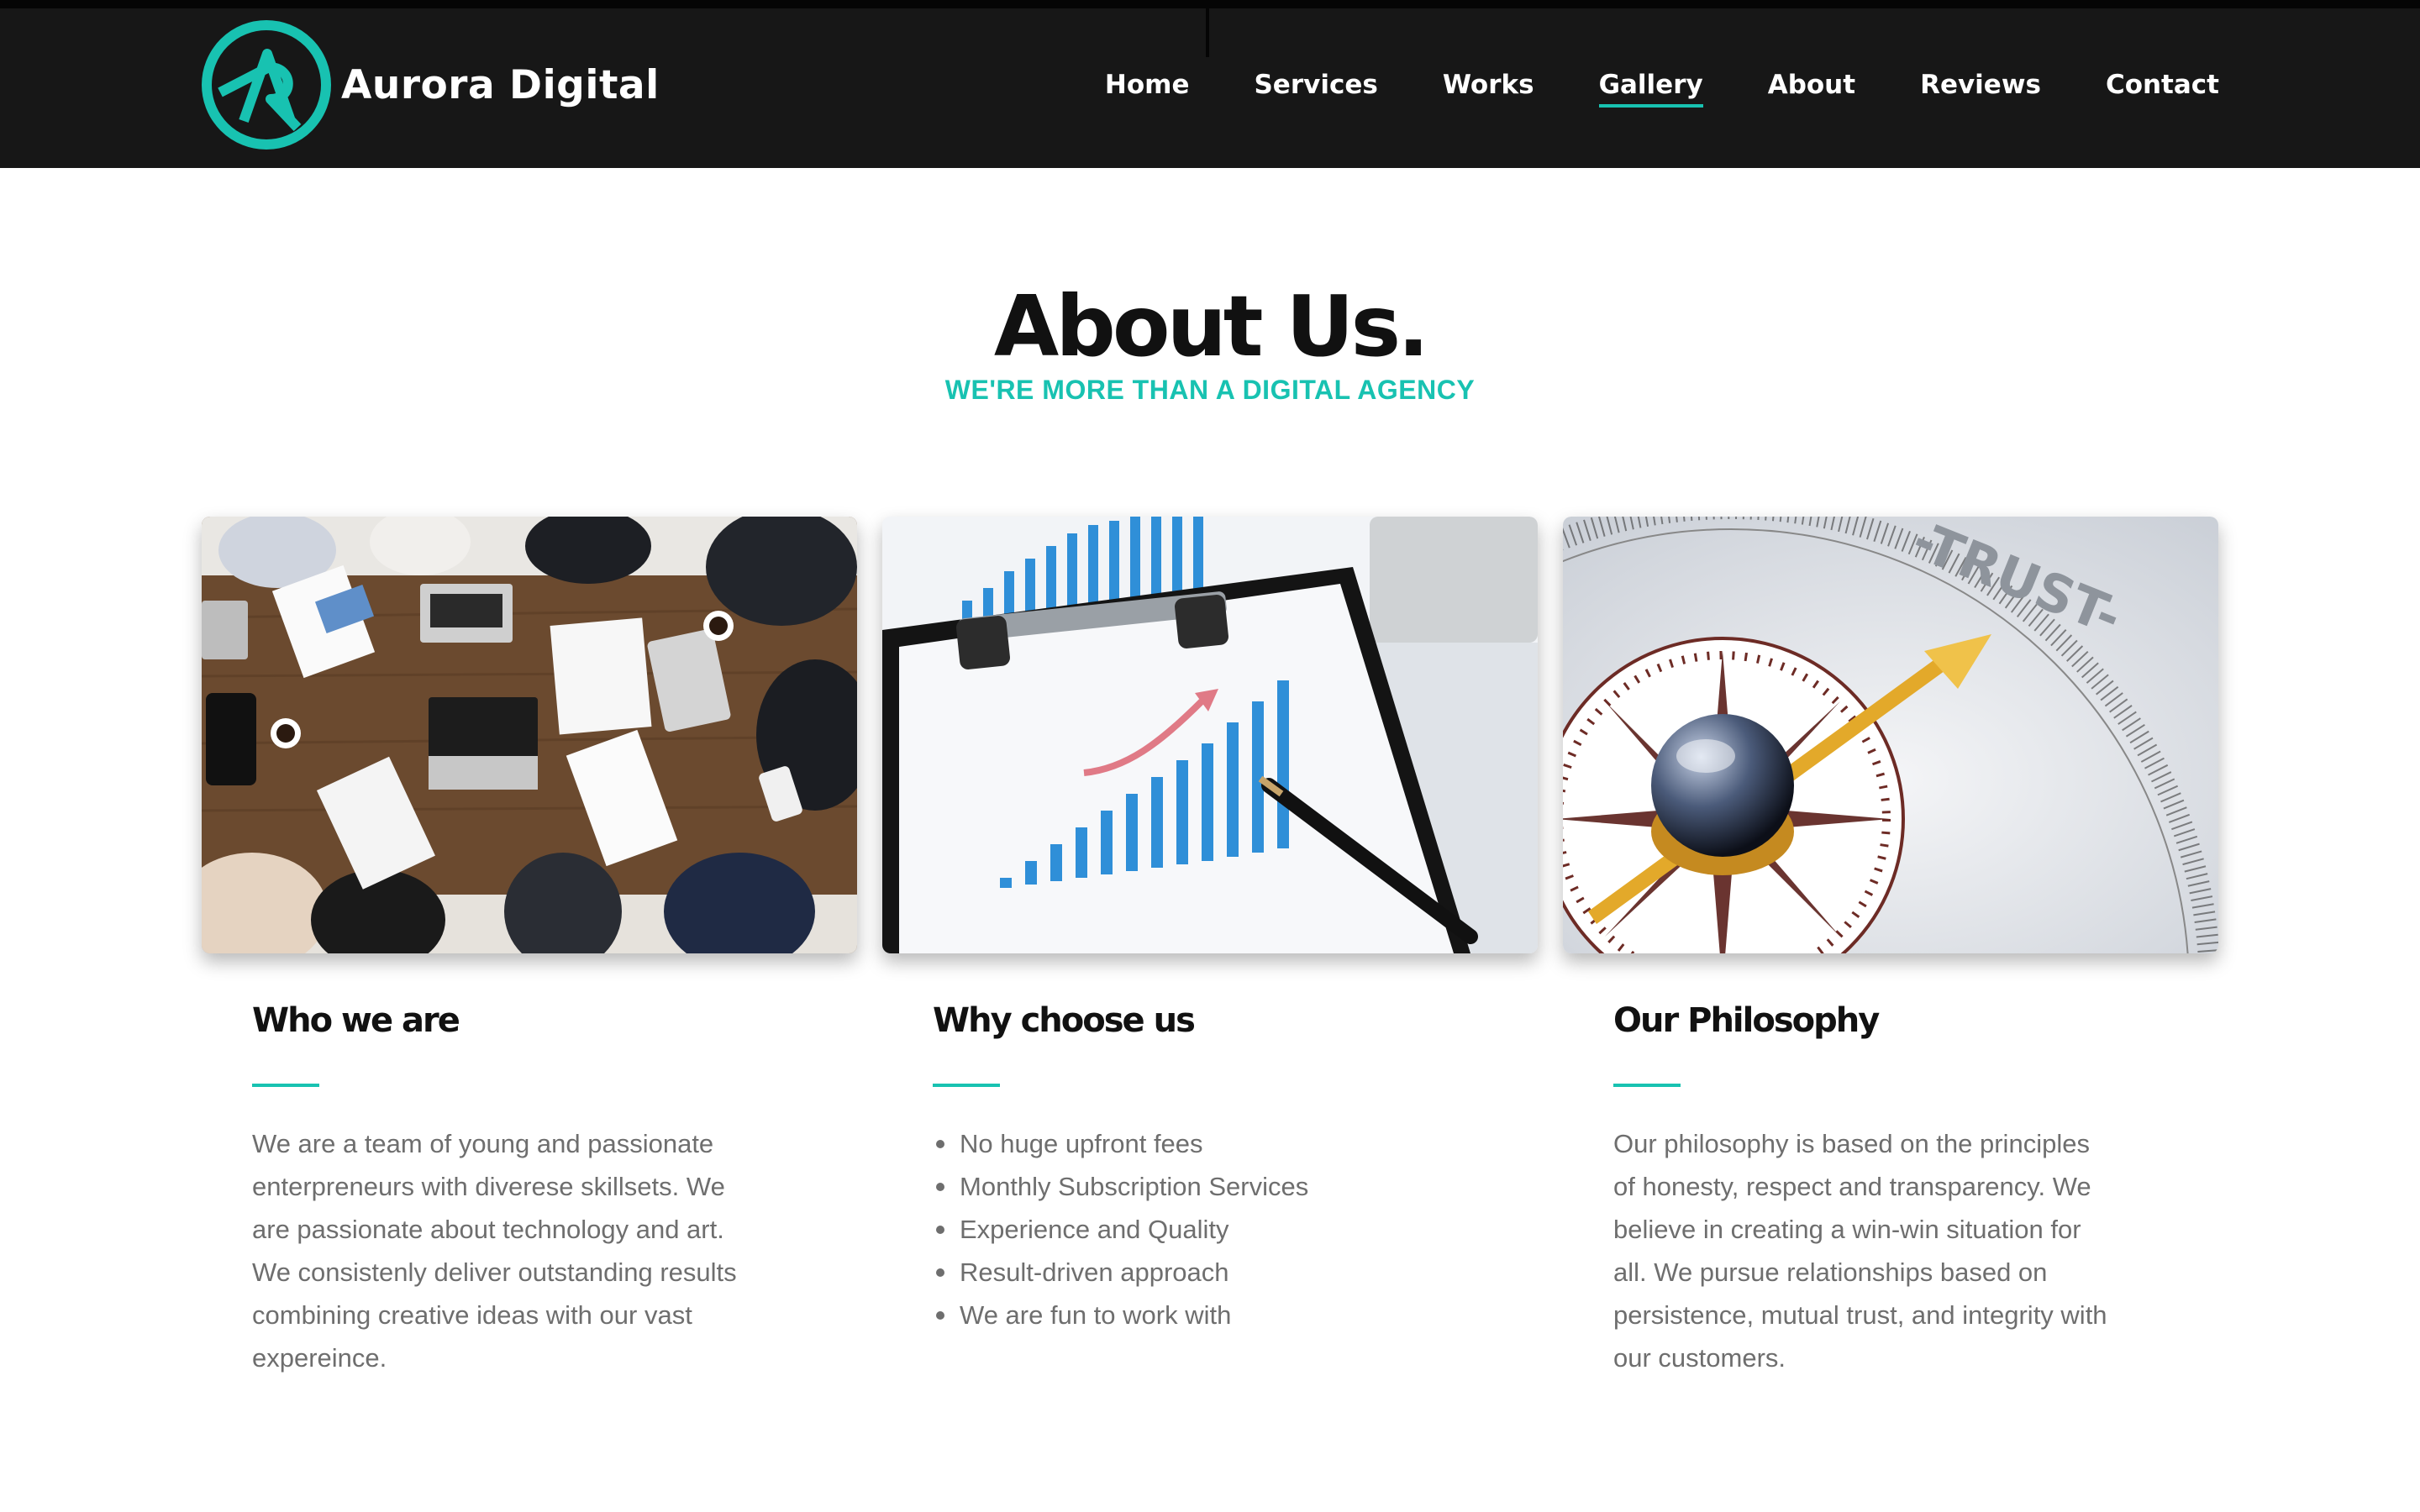 Image resolution: width=2420 pixels, height=1512 pixels. Describe the element at coordinates (356, 1020) in the screenshot. I see `who-we-are-title: Who we are` at that location.